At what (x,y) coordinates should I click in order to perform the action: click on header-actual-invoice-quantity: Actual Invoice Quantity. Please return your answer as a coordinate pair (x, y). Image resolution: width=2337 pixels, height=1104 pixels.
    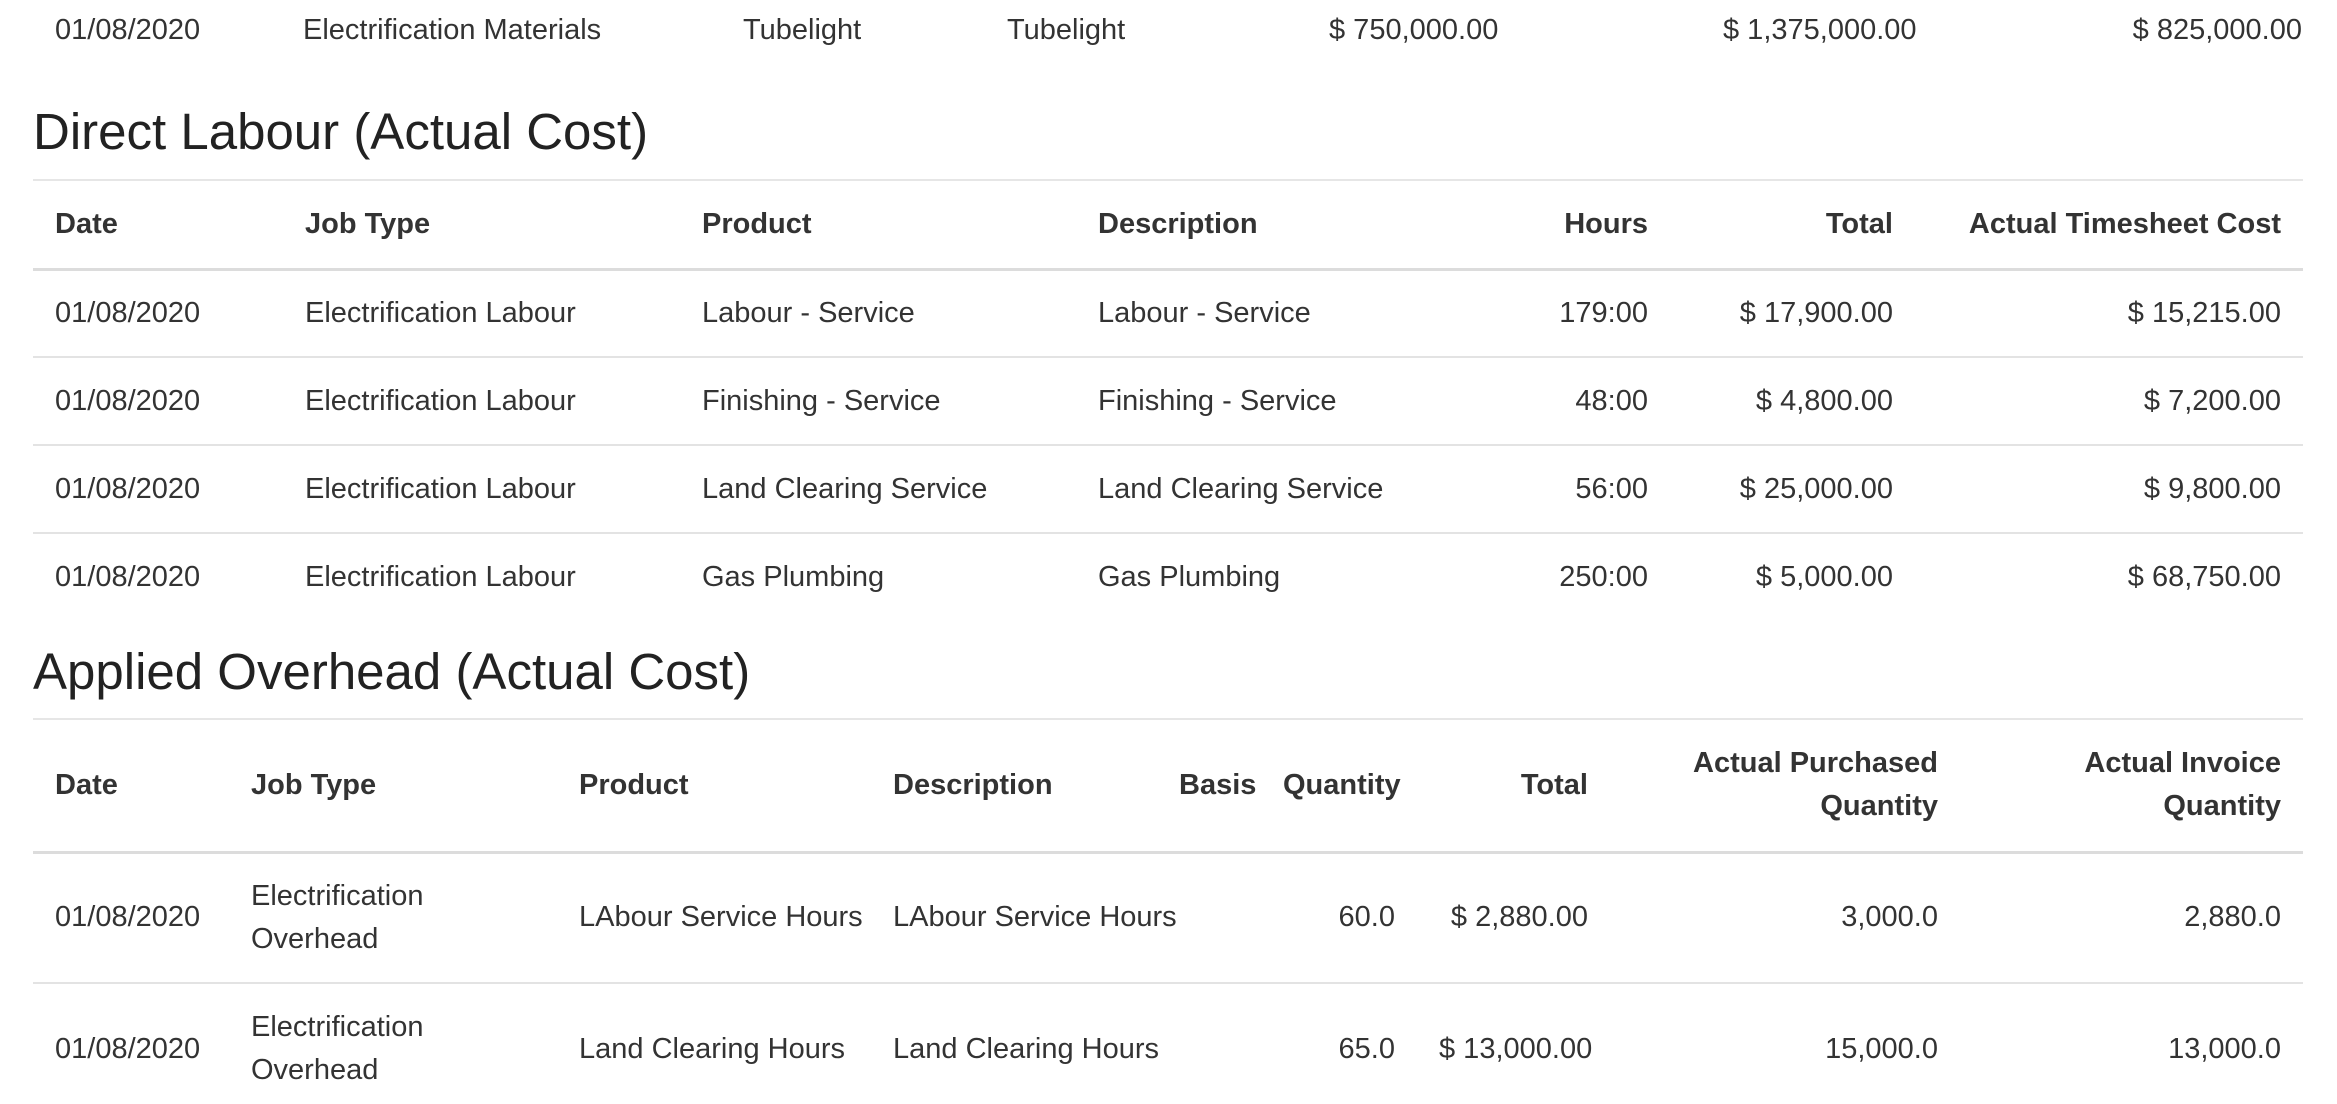
    Looking at the image, I should click on (2131, 785).